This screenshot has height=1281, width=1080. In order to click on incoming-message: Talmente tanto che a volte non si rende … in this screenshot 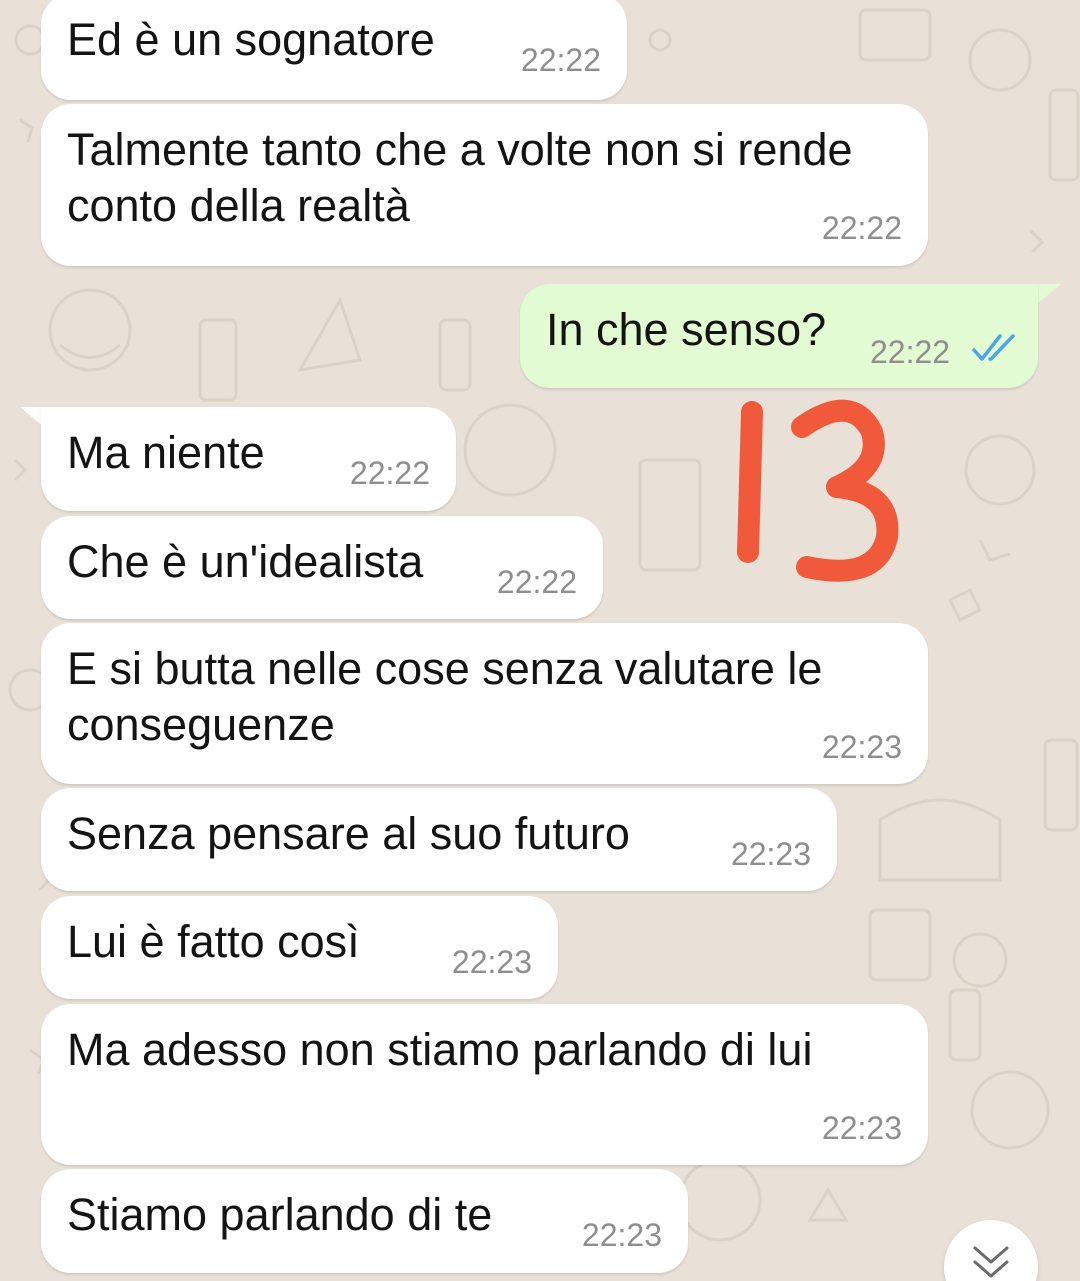, I will do `click(484, 185)`.